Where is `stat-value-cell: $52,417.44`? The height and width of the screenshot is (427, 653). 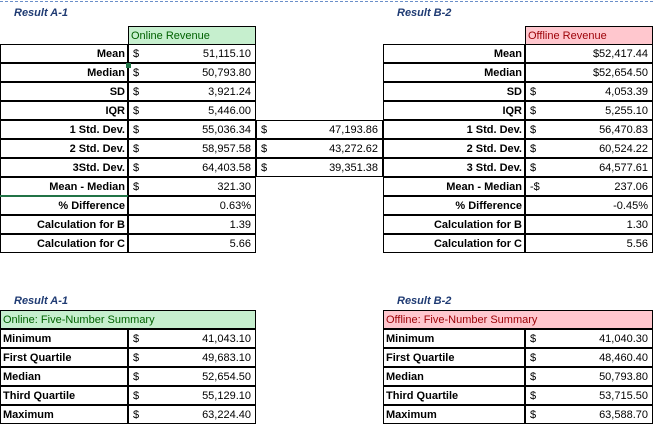 stat-value-cell: $52,417.44 is located at coordinates (589, 53).